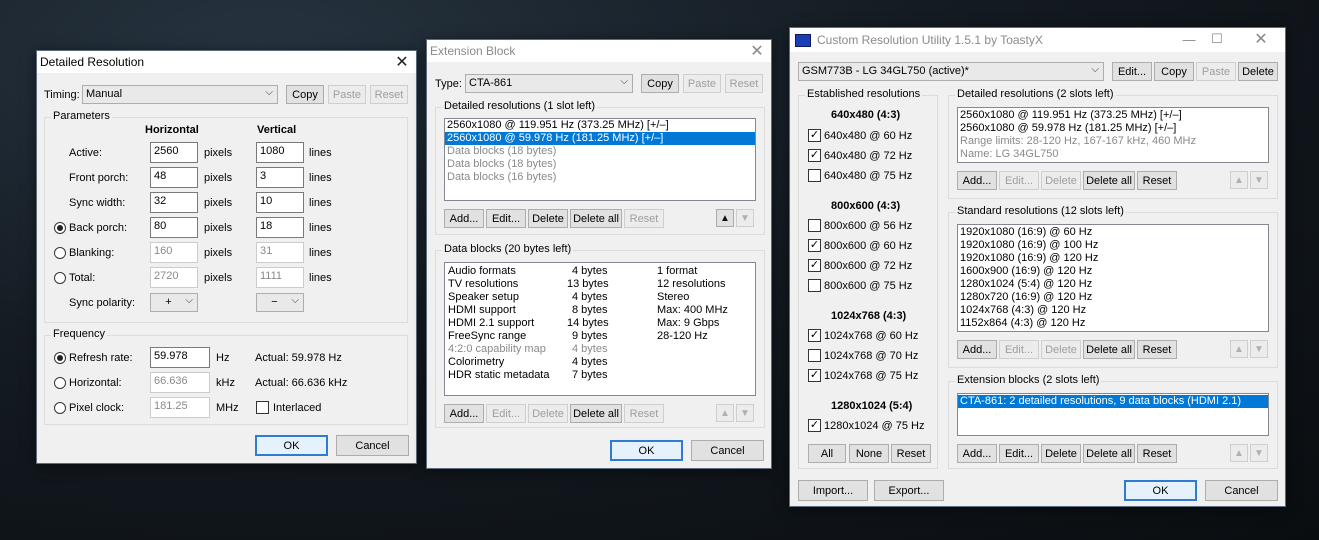  I want to click on pixel-clock-radio, so click(60, 408).